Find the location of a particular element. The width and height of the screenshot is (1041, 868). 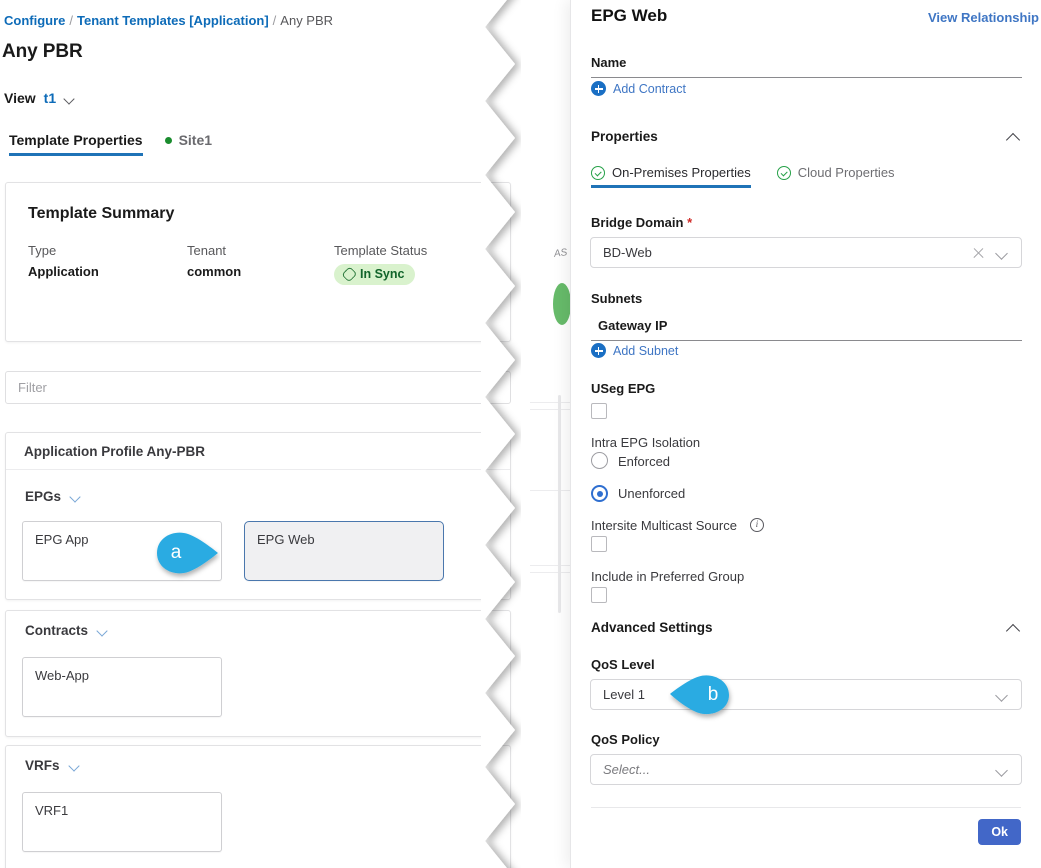

contracts-header-underline is located at coordinates (806, 77).